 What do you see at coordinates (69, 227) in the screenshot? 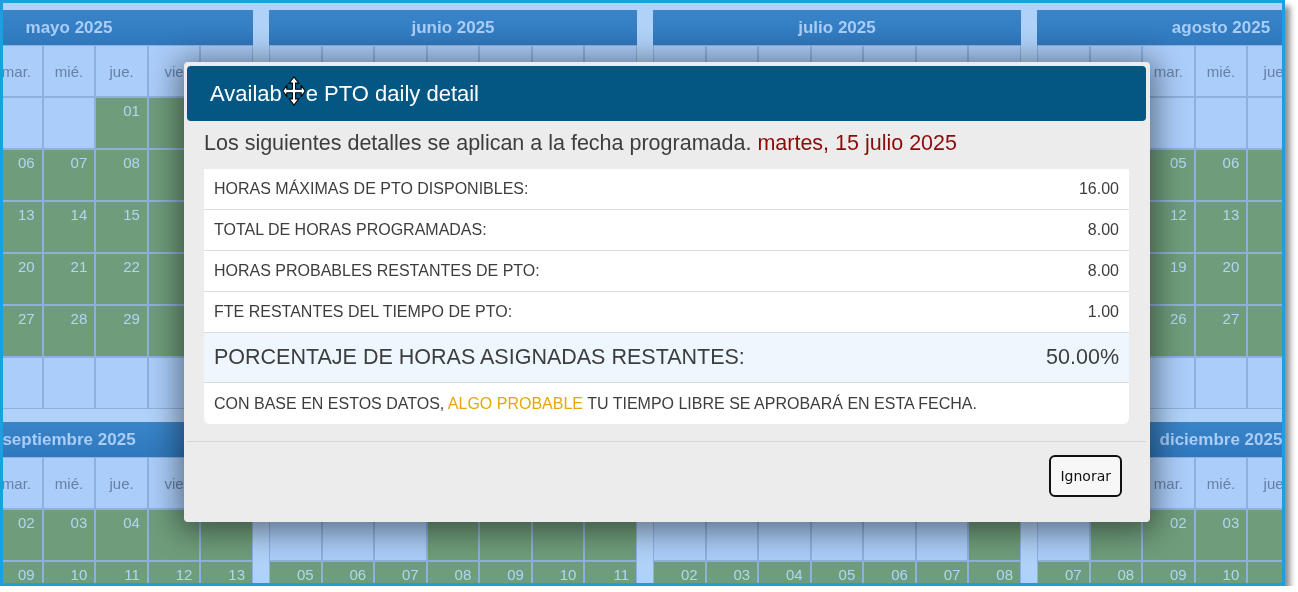
I see `day-cell: 14` at bounding box center [69, 227].